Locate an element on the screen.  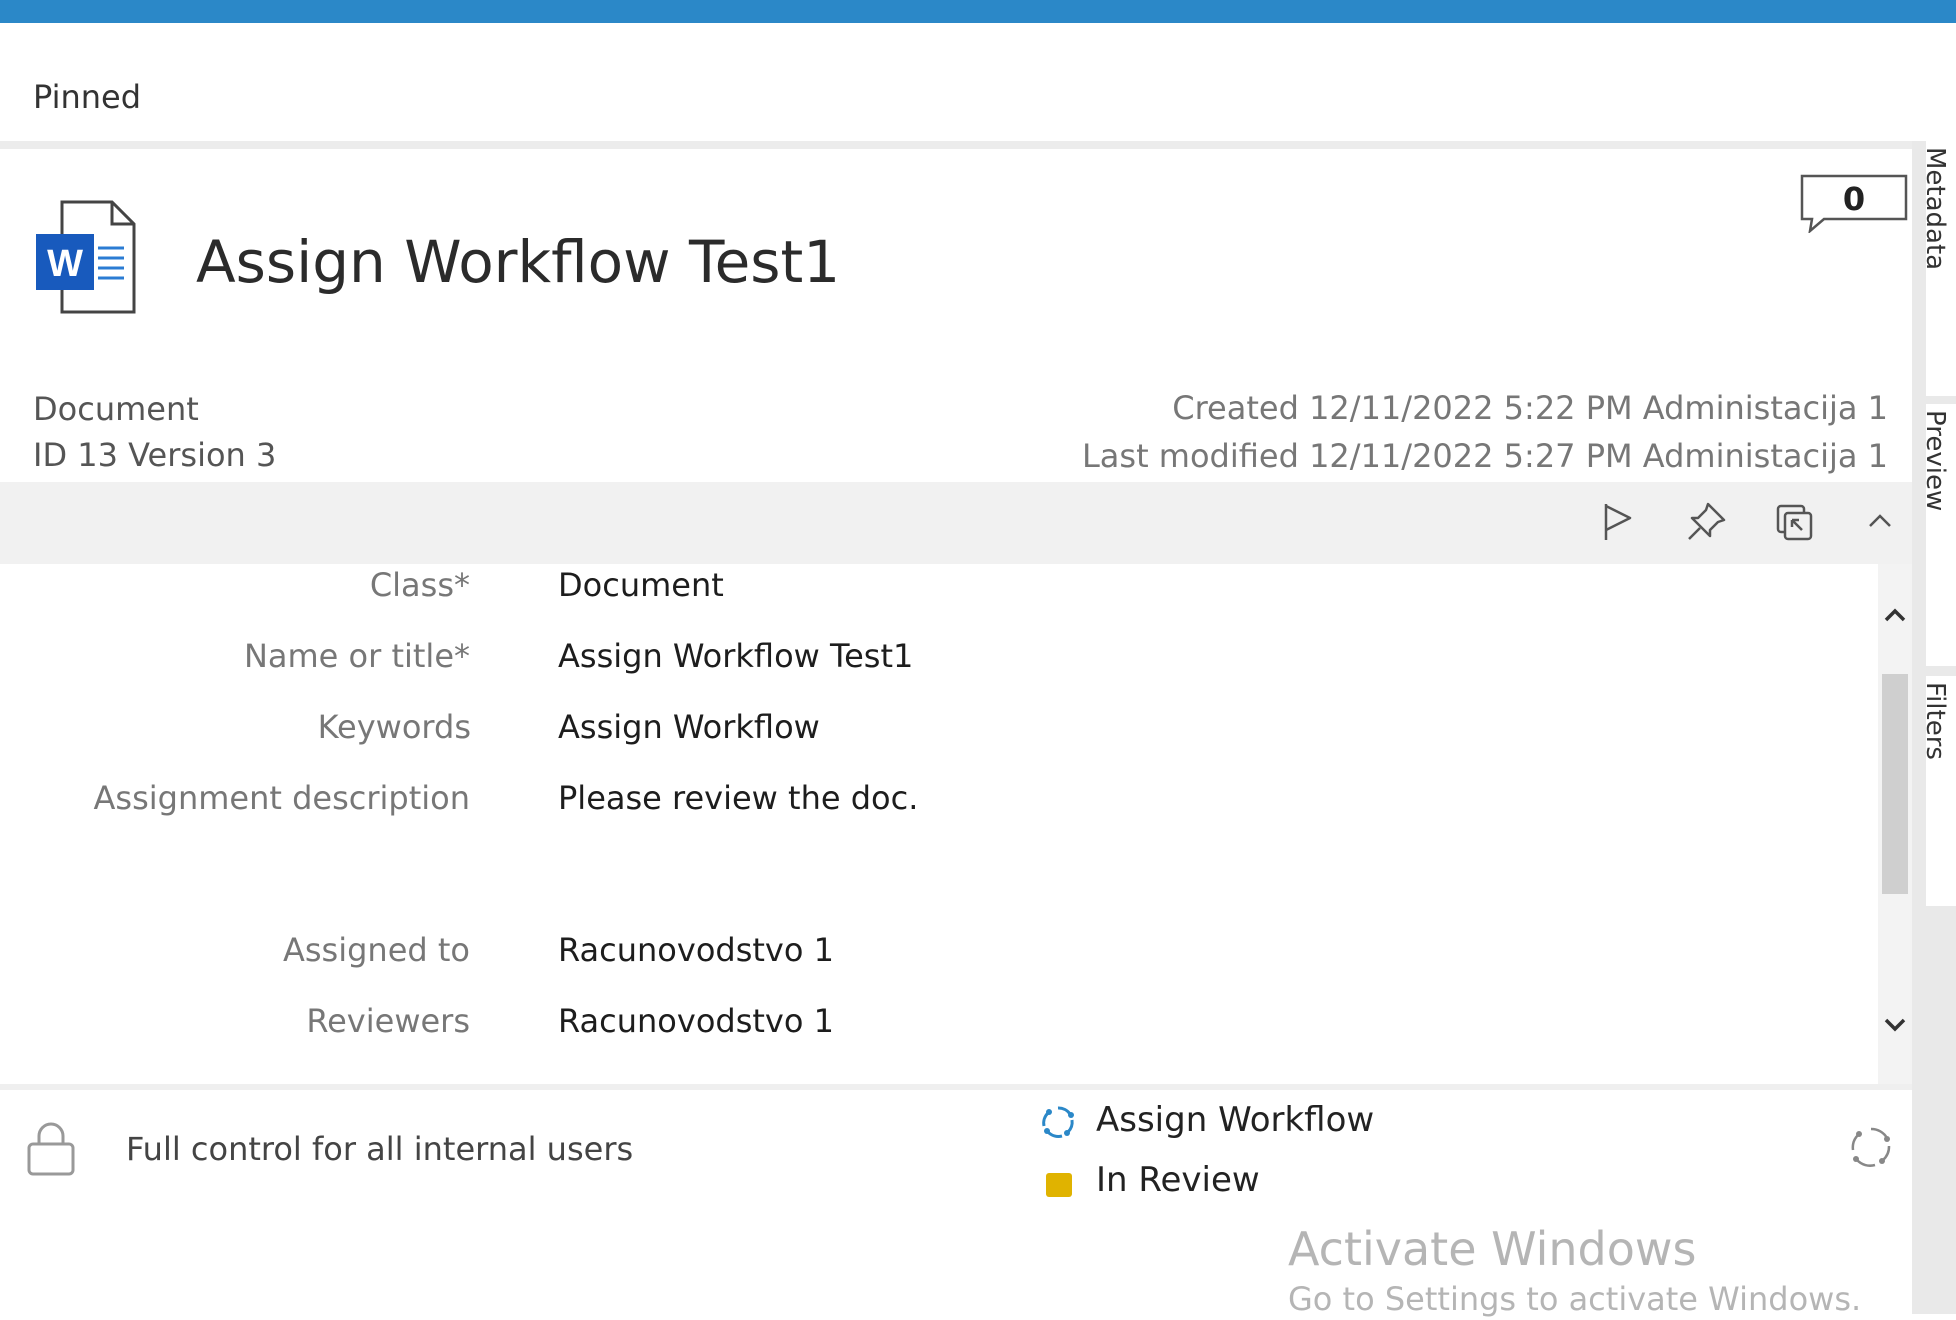
workflow-name: Assign Workflow is located at coordinates (1235, 1120).